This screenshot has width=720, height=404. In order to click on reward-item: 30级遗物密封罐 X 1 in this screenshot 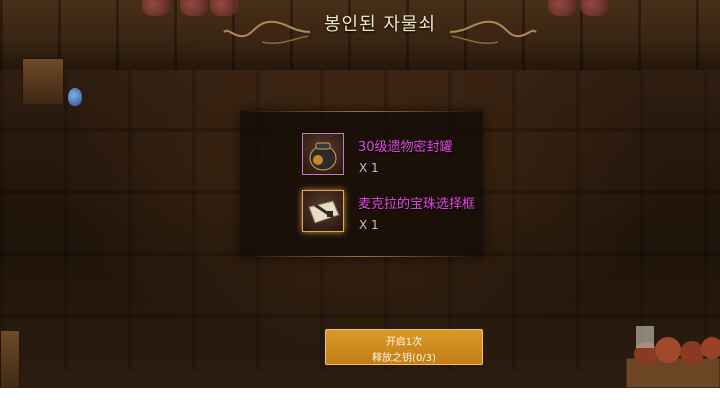, I will do `click(392, 156)`.